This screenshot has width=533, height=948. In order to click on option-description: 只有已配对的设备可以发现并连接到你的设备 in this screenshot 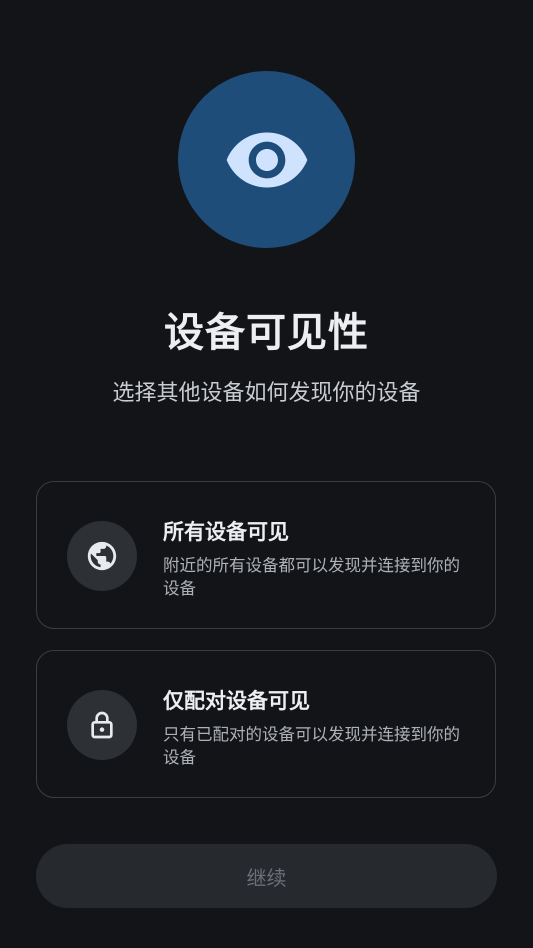, I will do `click(311, 746)`.